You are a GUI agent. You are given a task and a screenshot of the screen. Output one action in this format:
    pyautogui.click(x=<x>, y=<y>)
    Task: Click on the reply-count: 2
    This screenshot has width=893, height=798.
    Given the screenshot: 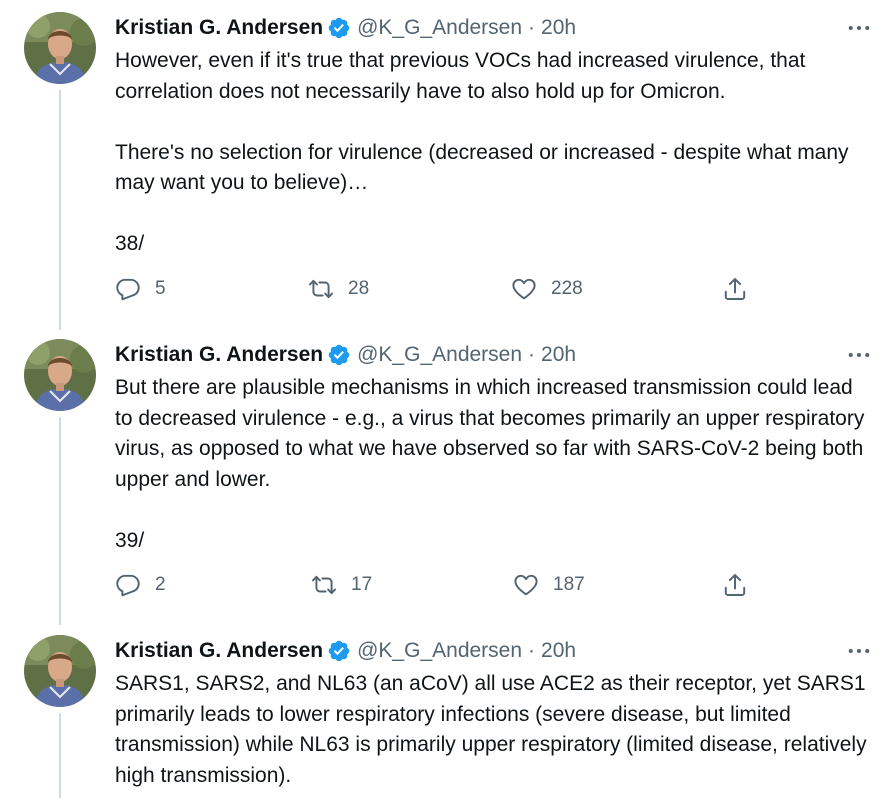 What is the action you would take?
    pyautogui.click(x=160, y=584)
    